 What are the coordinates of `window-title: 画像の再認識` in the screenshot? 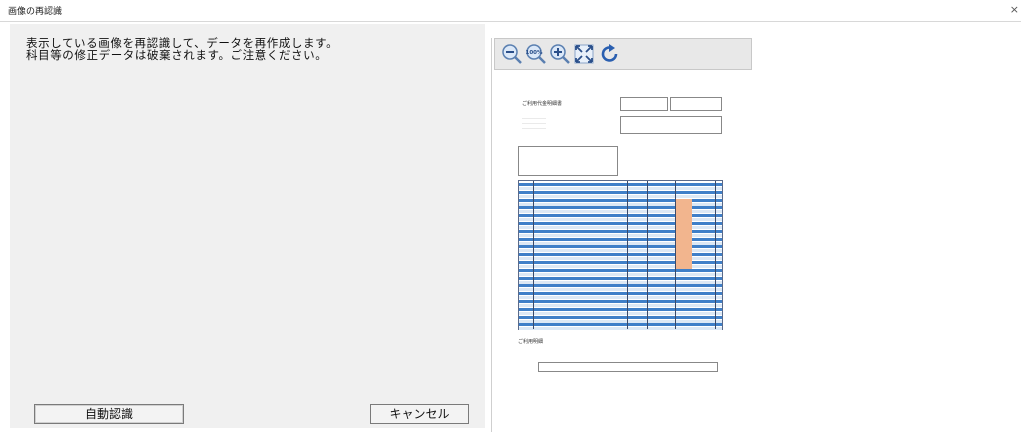 It's located at (35, 12).